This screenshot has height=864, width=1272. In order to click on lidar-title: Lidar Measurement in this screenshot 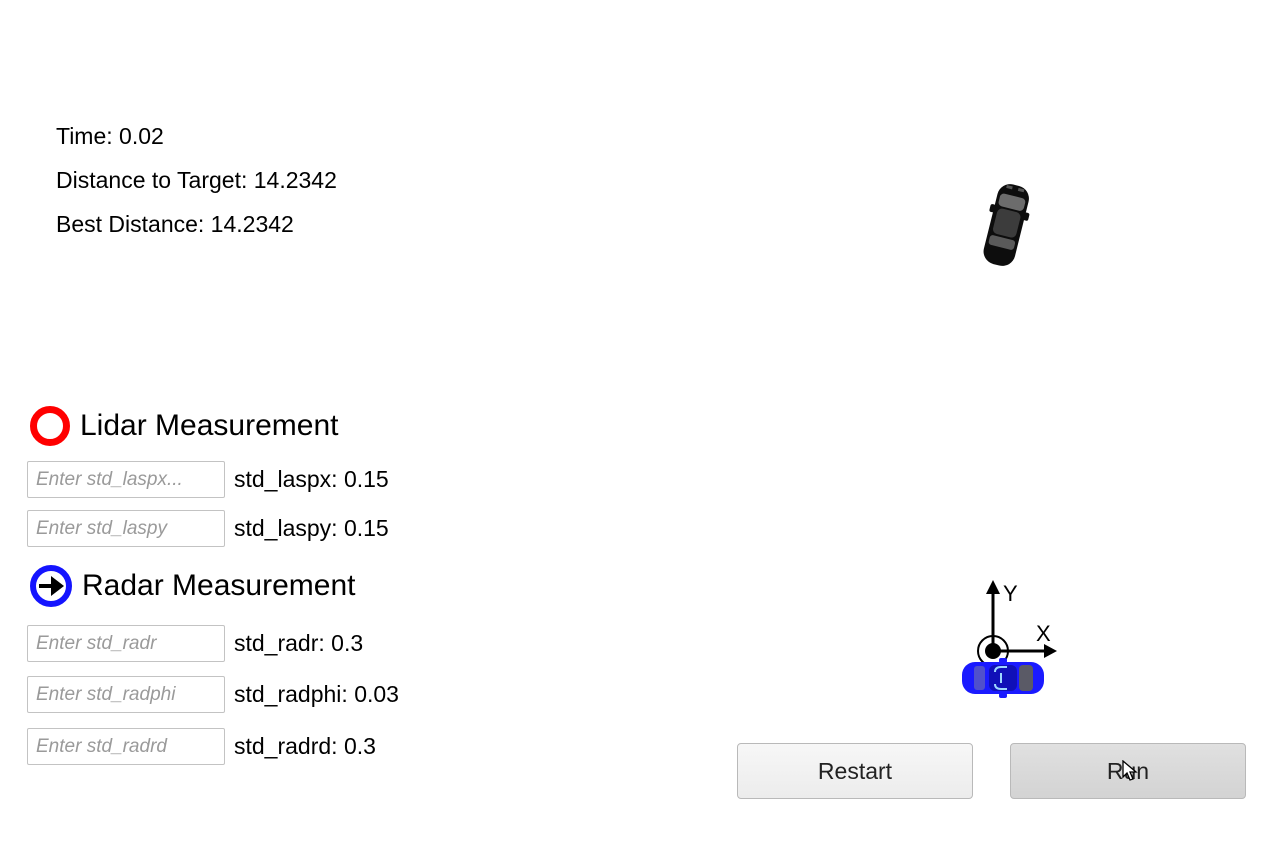, I will do `click(209, 425)`.